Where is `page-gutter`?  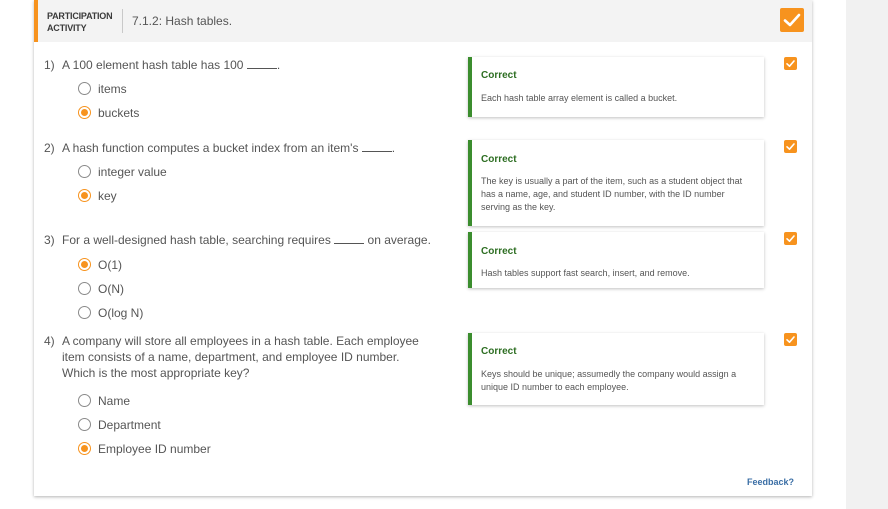 page-gutter is located at coordinates (867, 254).